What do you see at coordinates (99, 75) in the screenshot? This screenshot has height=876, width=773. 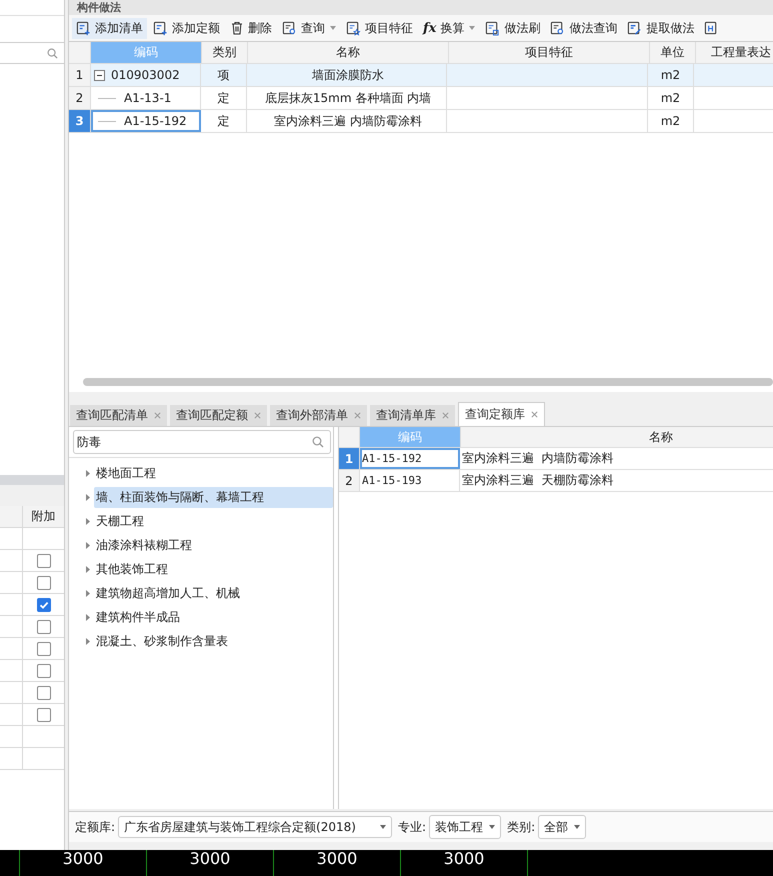 I see `collapse-toggle` at bounding box center [99, 75].